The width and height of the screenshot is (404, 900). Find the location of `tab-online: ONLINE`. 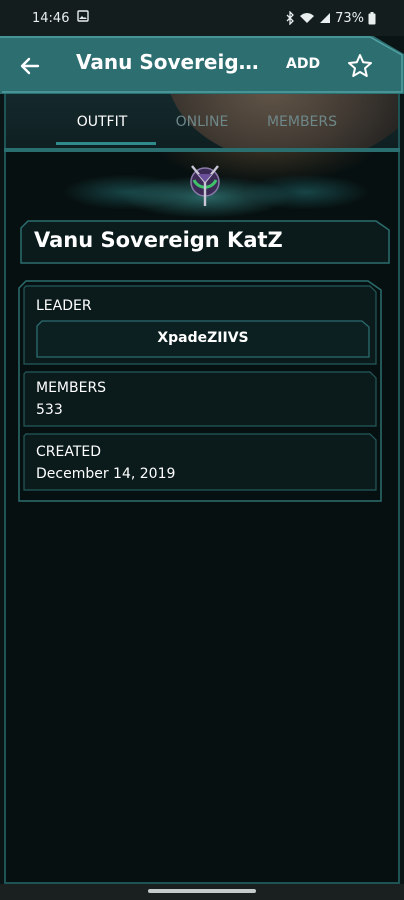

tab-online: ONLINE is located at coordinates (202, 122).